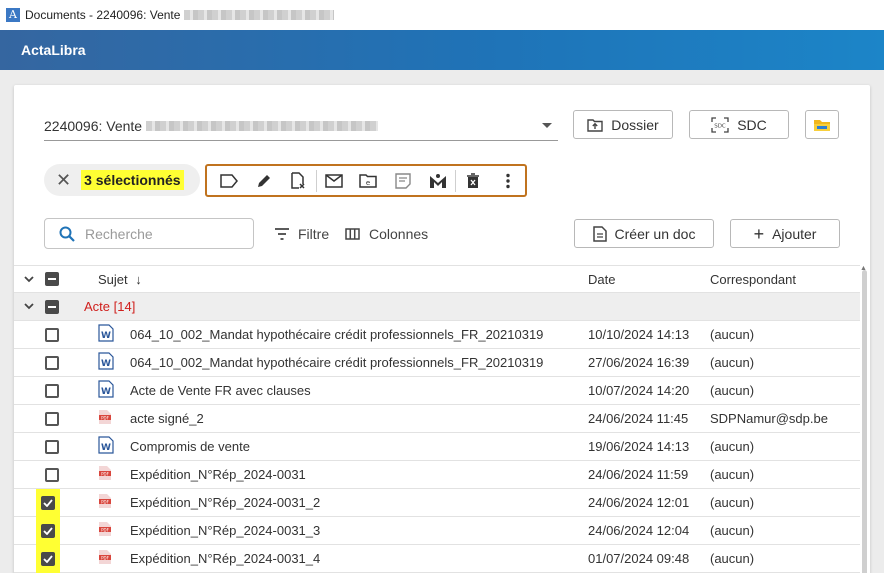 This screenshot has width=884, height=573. I want to click on m-app-button, so click(437, 180).